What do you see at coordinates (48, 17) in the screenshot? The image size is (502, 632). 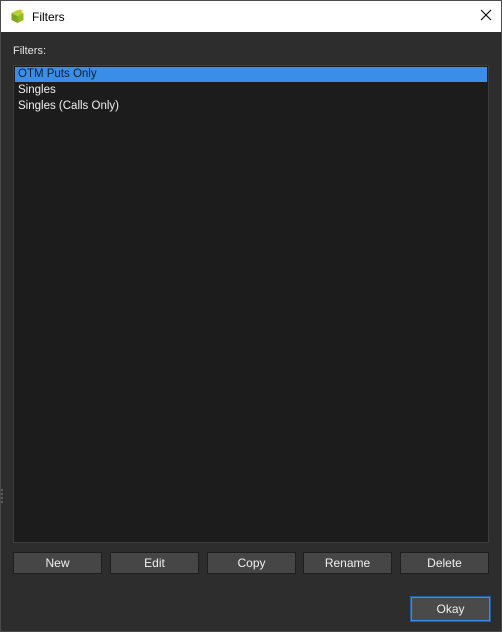 I see `window-title: Filters` at bounding box center [48, 17].